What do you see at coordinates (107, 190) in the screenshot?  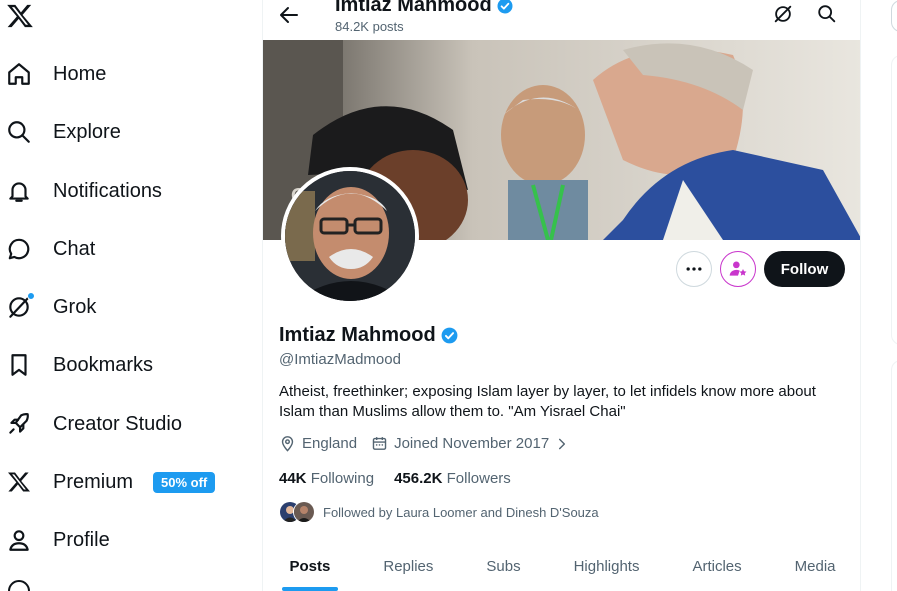 I see `sidebar-item-label: Notifications` at bounding box center [107, 190].